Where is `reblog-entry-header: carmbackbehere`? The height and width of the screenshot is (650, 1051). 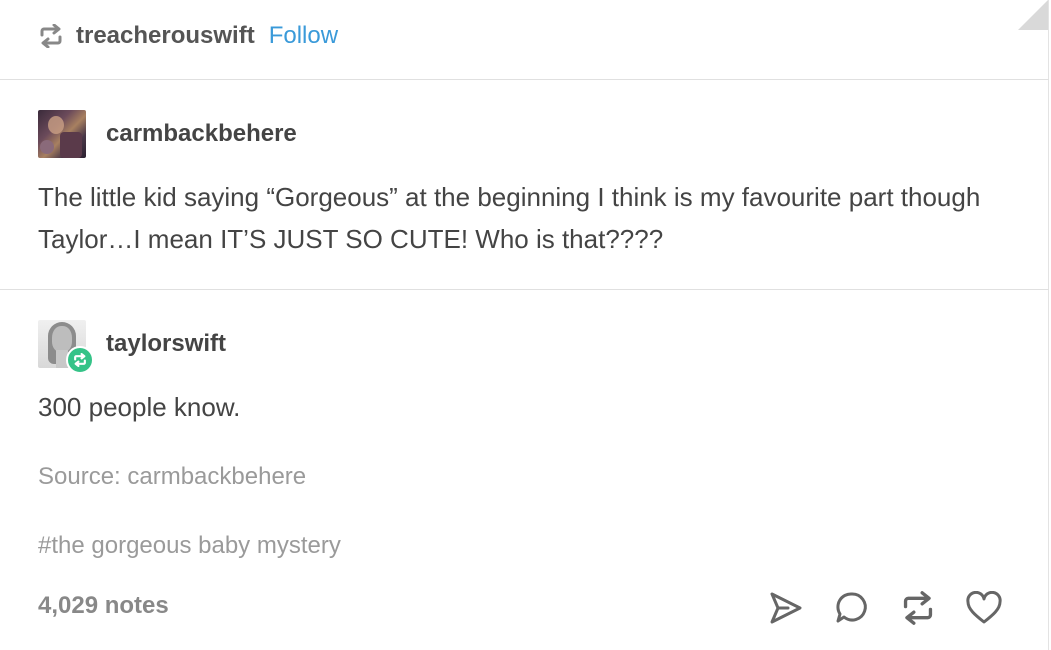 reblog-entry-header: carmbackbehere is located at coordinates (167, 134).